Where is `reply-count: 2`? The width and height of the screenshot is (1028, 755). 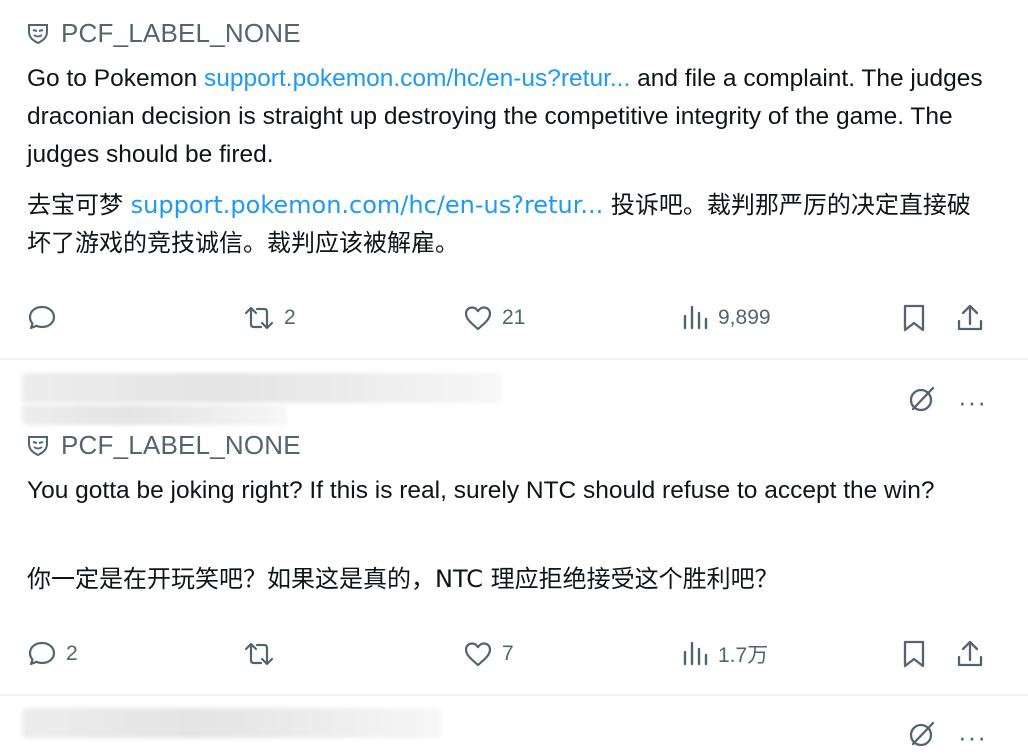 reply-count: 2 is located at coordinates (72, 653).